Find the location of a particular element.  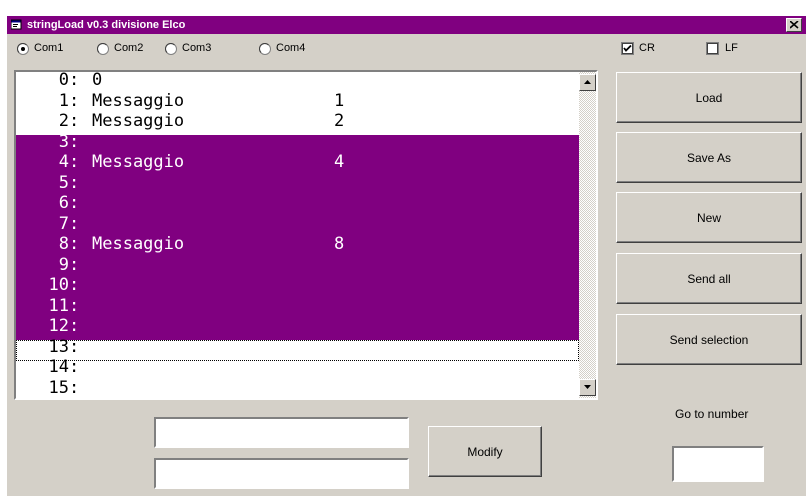

list-item: 2: Messaggio 2 is located at coordinates (297, 123).